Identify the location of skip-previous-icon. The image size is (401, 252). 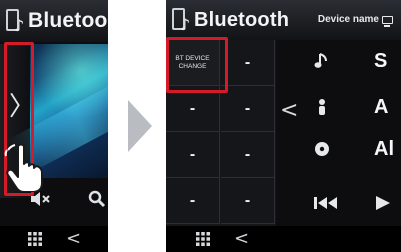
(327, 203).